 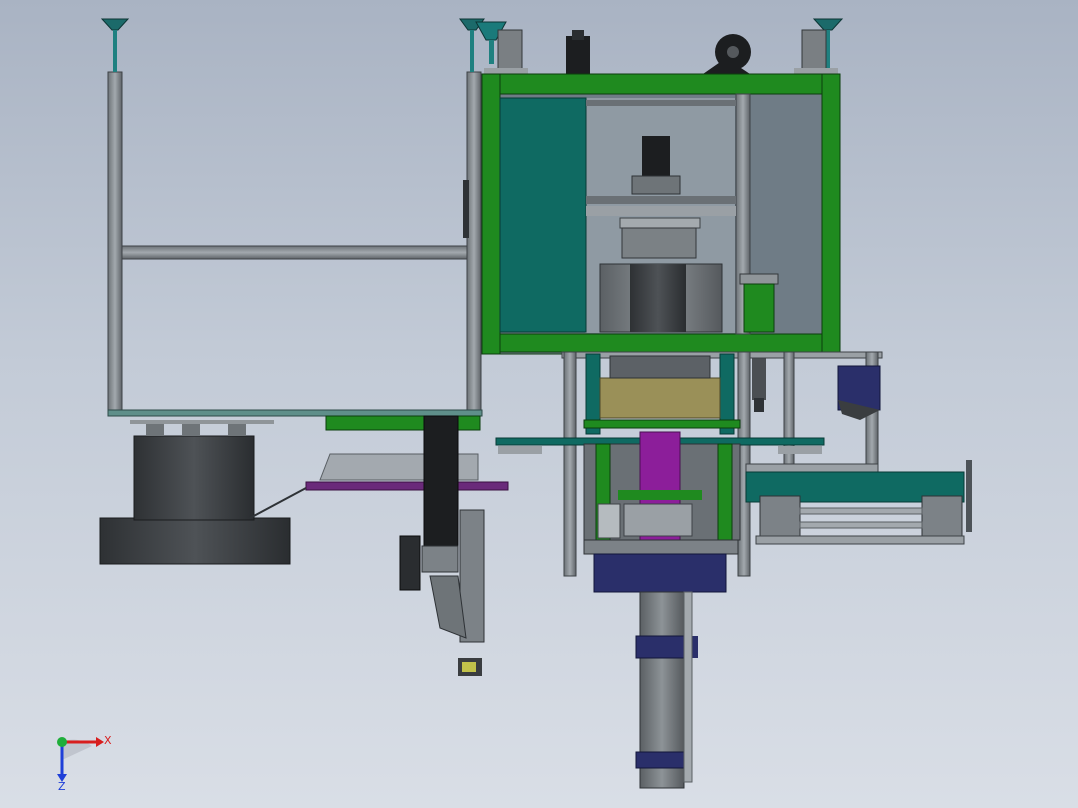 What do you see at coordinates (727, 54) in the screenshot?
I see `top-reel` at bounding box center [727, 54].